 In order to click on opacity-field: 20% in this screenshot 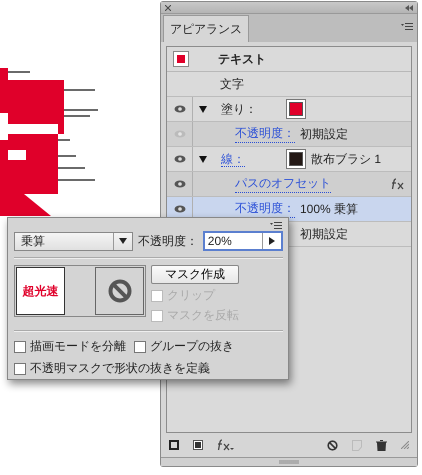, I will do `click(242, 241)`.